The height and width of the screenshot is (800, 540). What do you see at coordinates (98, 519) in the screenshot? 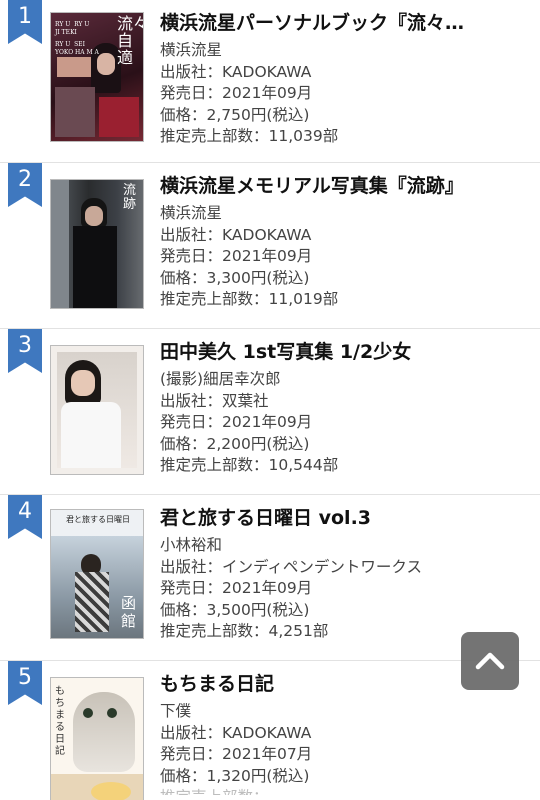
I see `cover-title: 君と旅する日曜日` at bounding box center [98, 519].